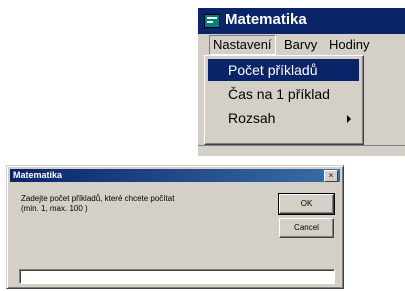 The image size is (405, 291). Describe the element at coordinates (252, 118) in the screenshot. I see `menu-item-label: Rozsah` at that location.